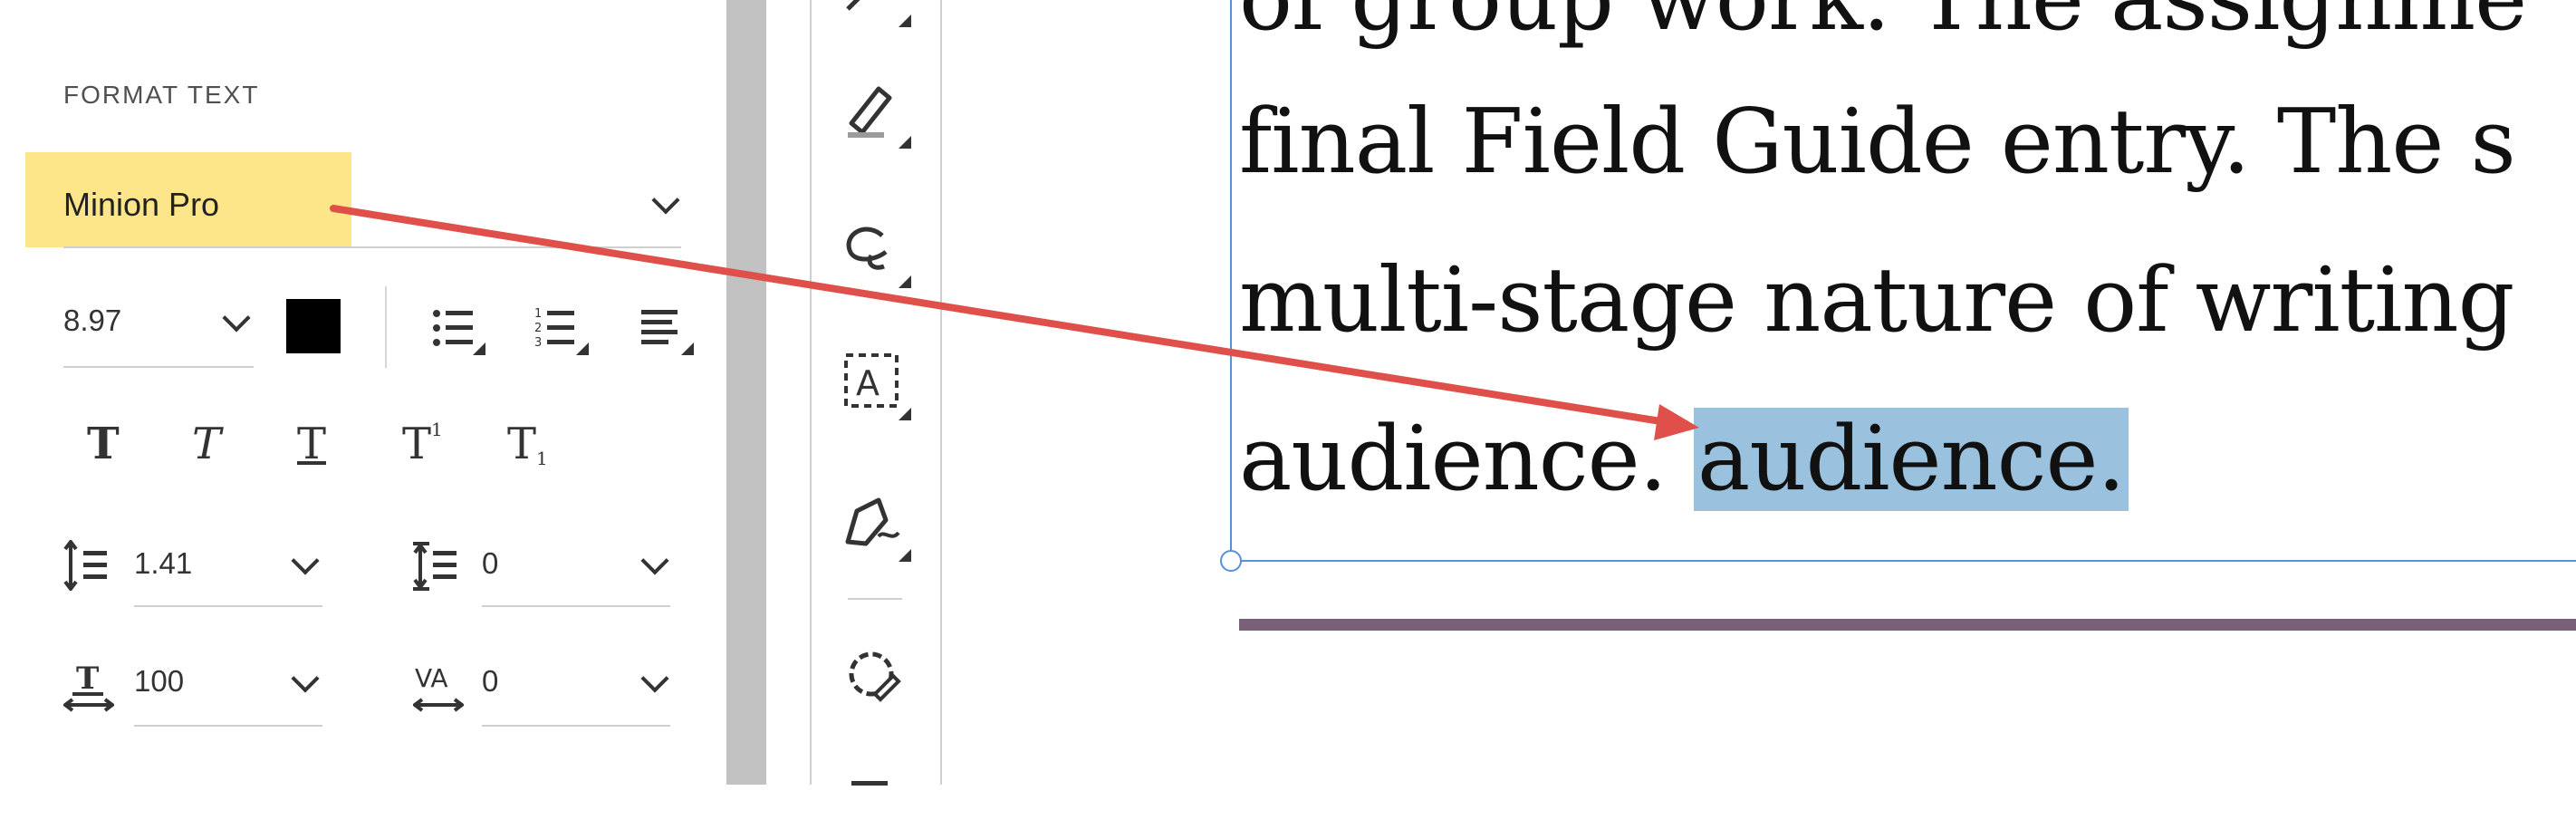  I want to click on svg-text: VA, so click(431, 678).